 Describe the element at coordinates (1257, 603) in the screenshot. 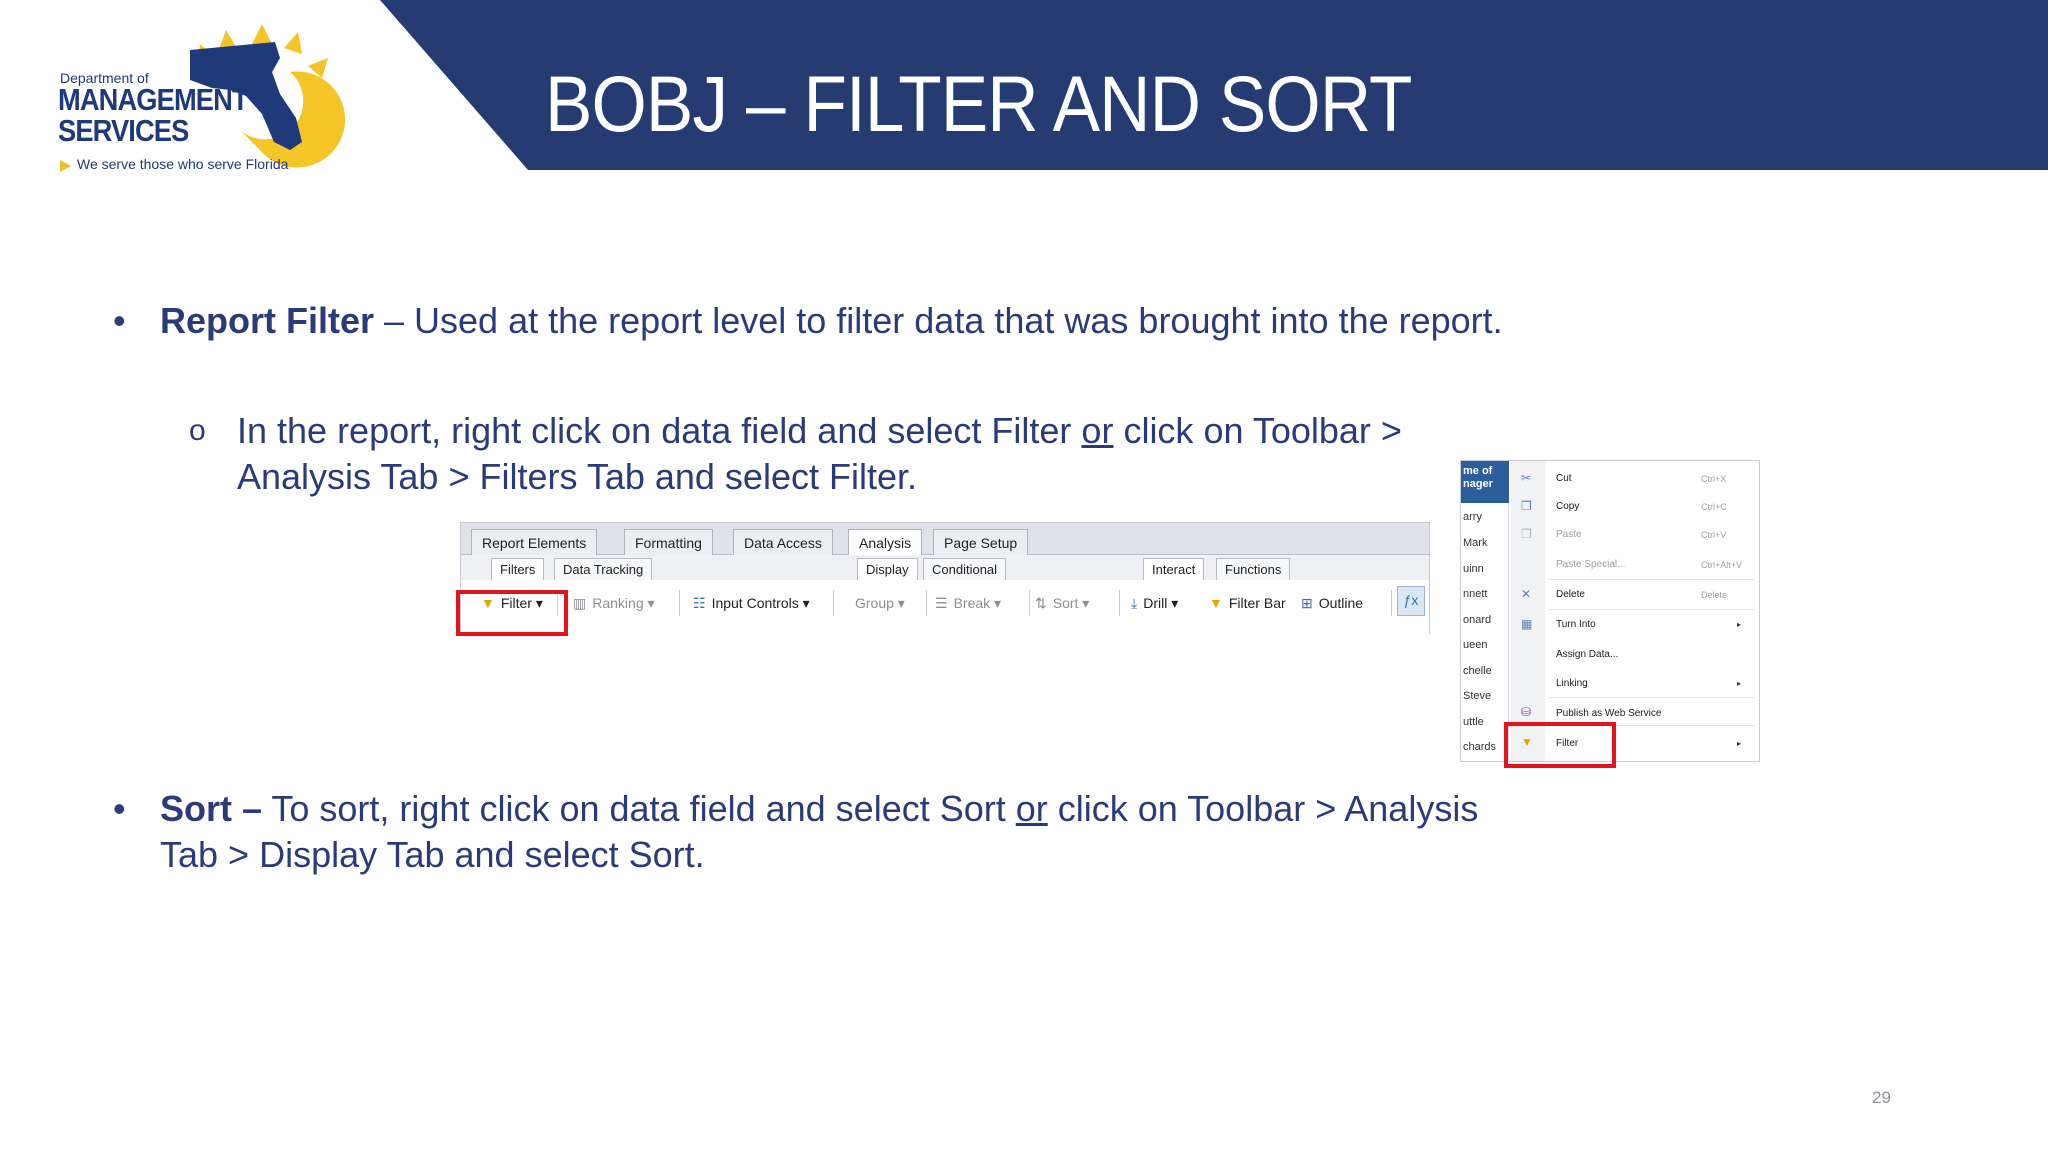

I see `filter-bar-label: Filter Bar` at that location.